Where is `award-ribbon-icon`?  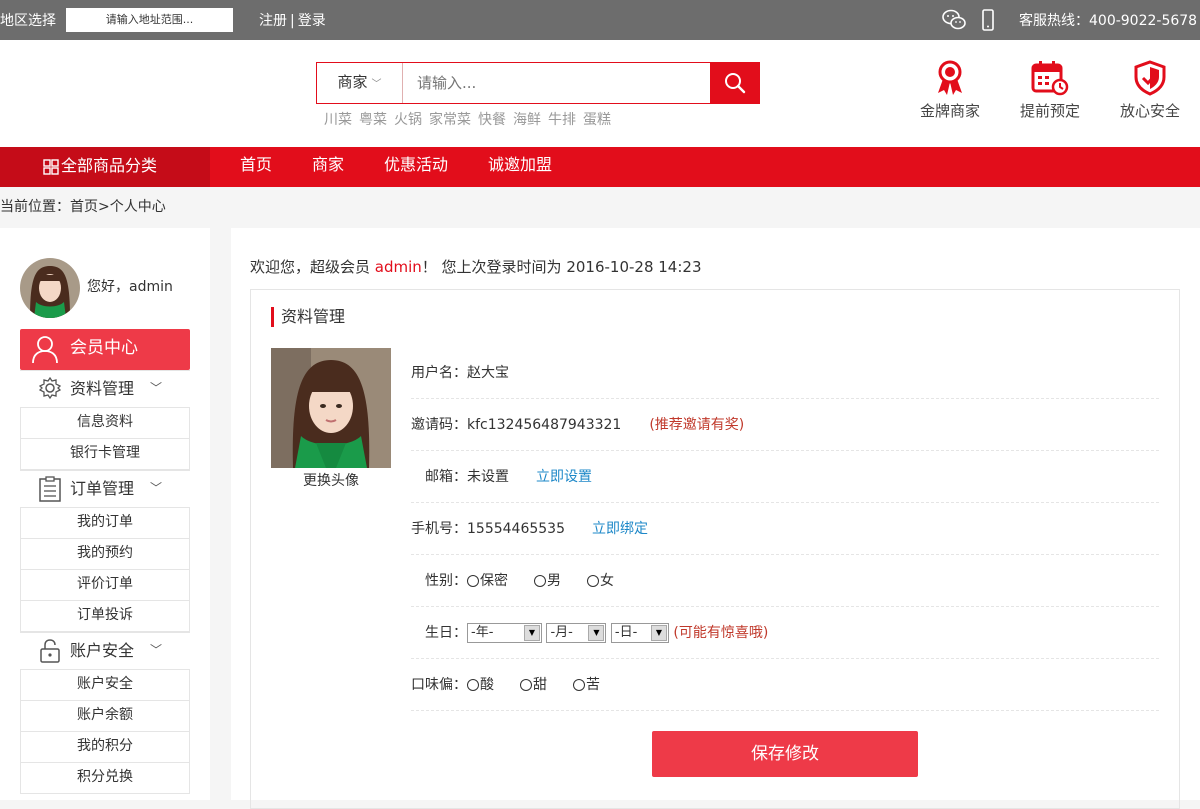 award-ribbon-icon is located at coordinates (950, 77).